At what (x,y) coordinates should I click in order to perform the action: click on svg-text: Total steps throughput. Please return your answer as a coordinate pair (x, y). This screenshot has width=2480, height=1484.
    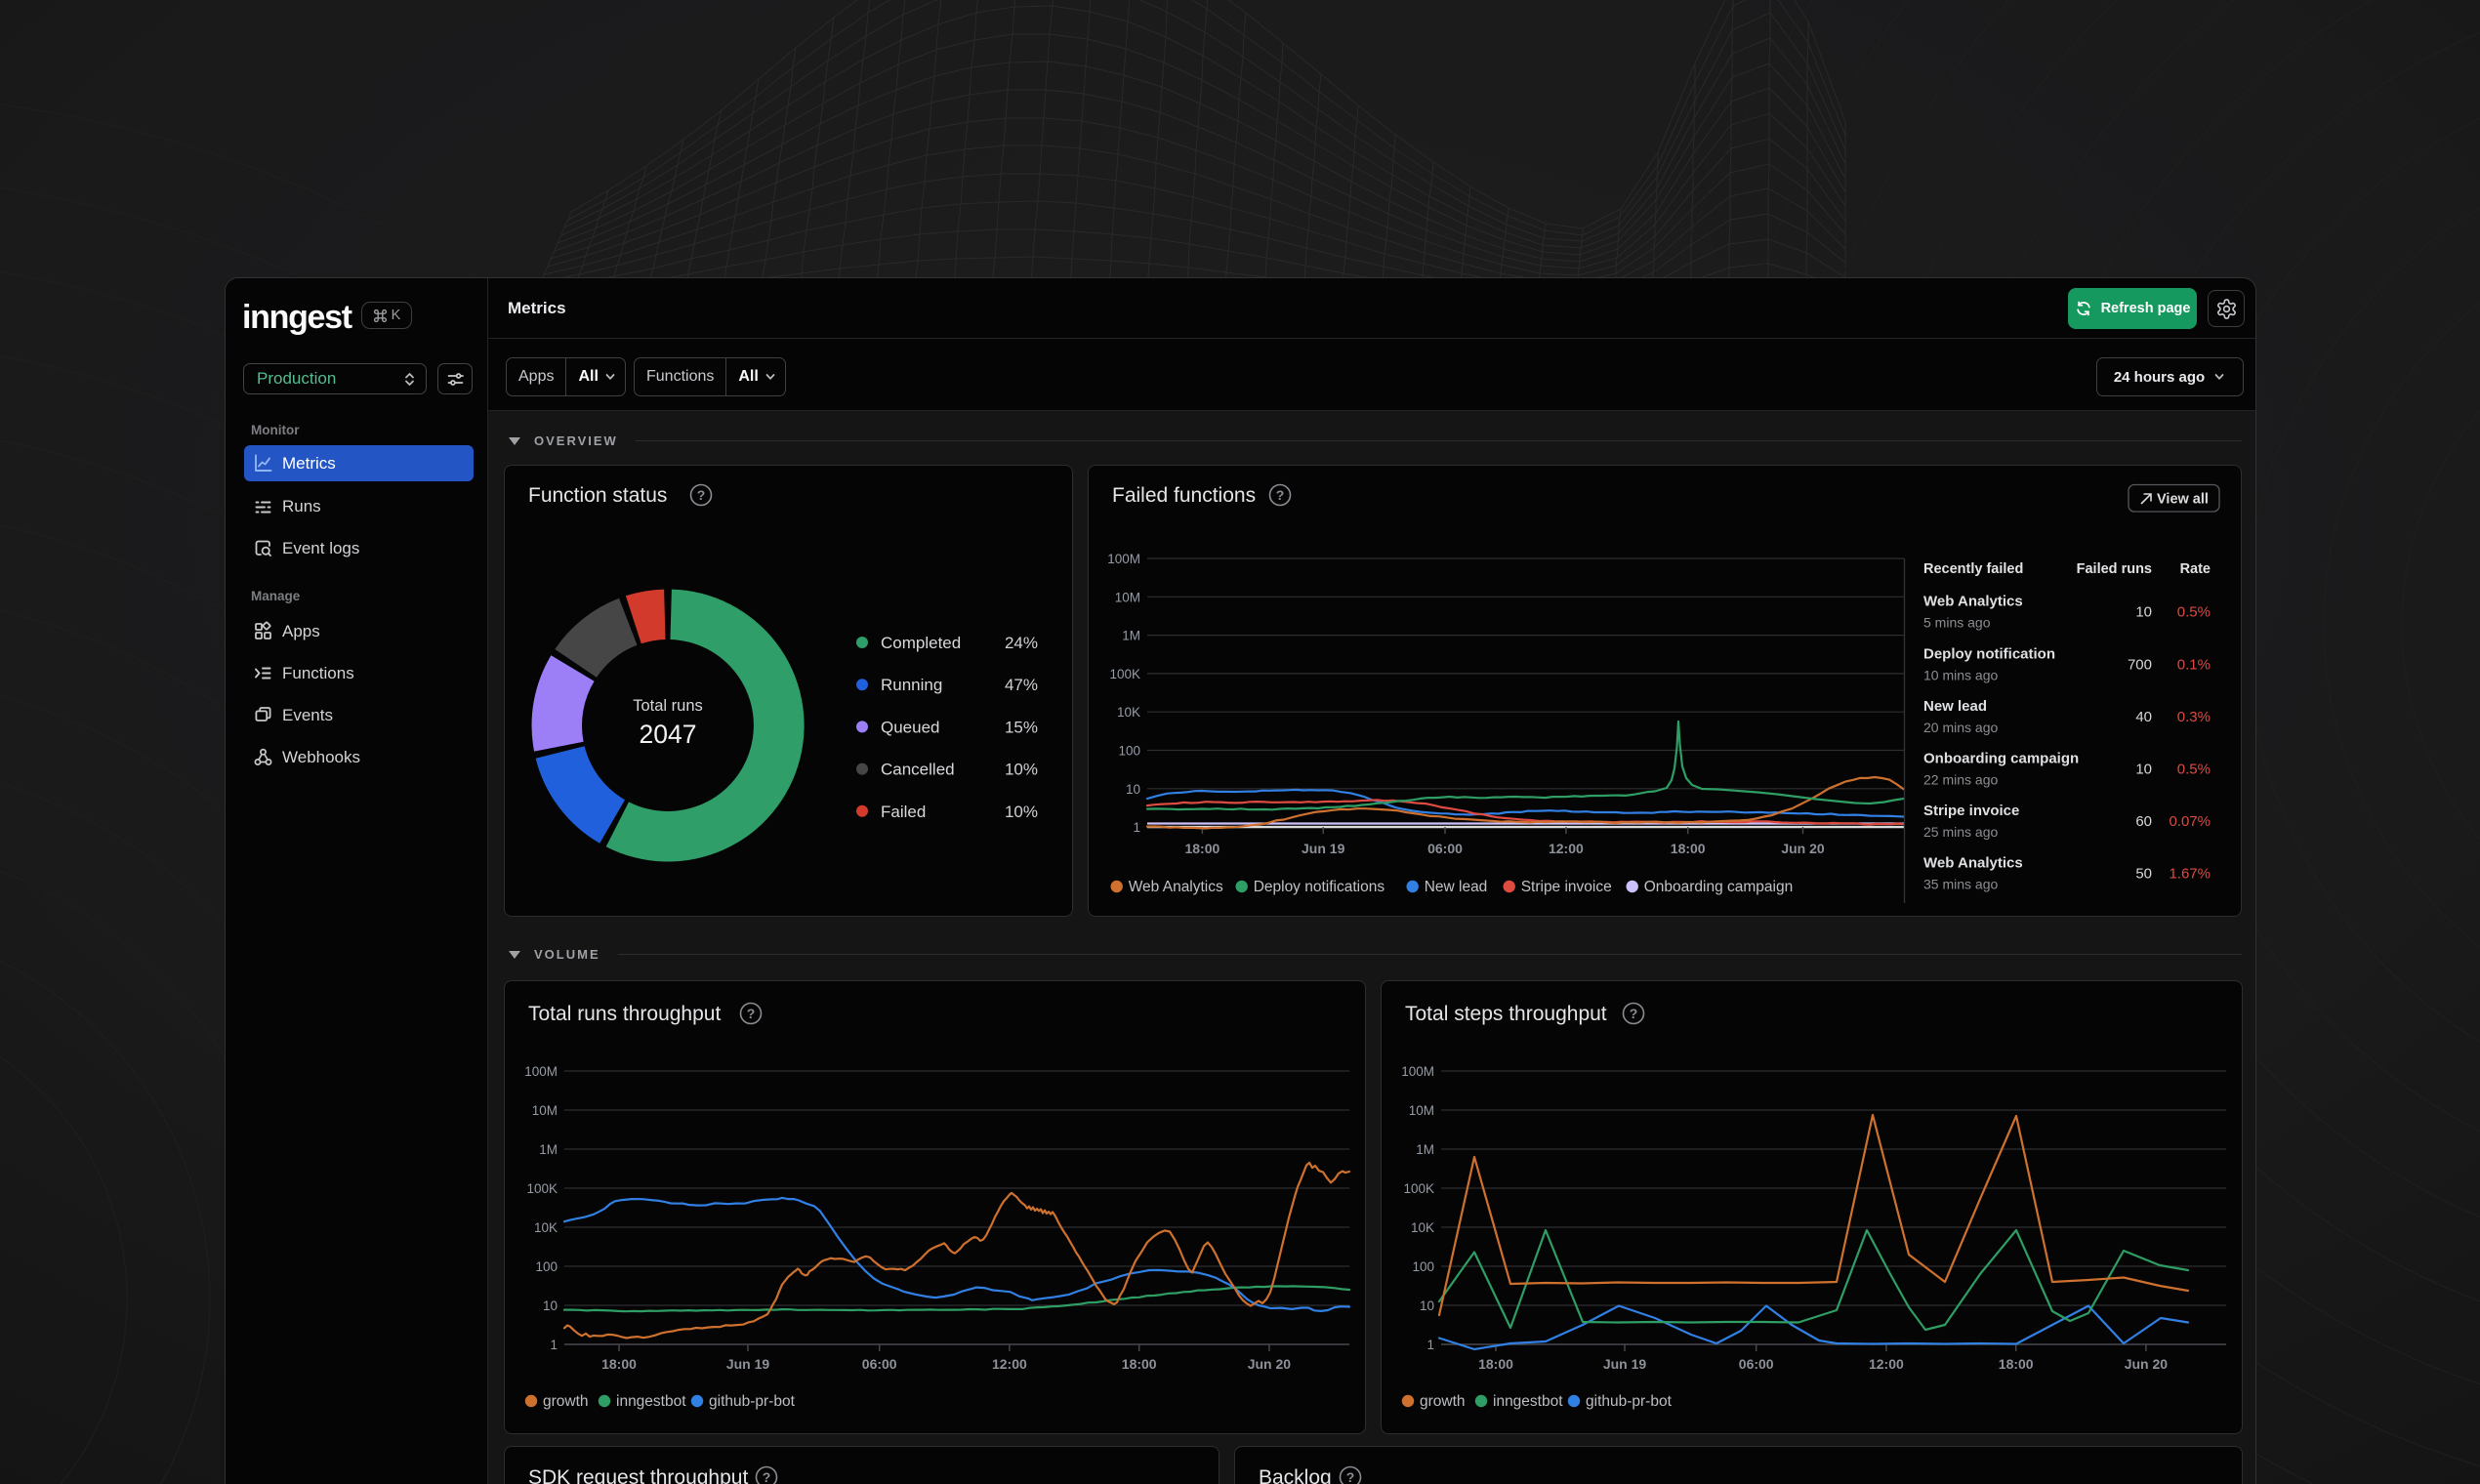
    Looking at the image, I should click on (1506, 1014).